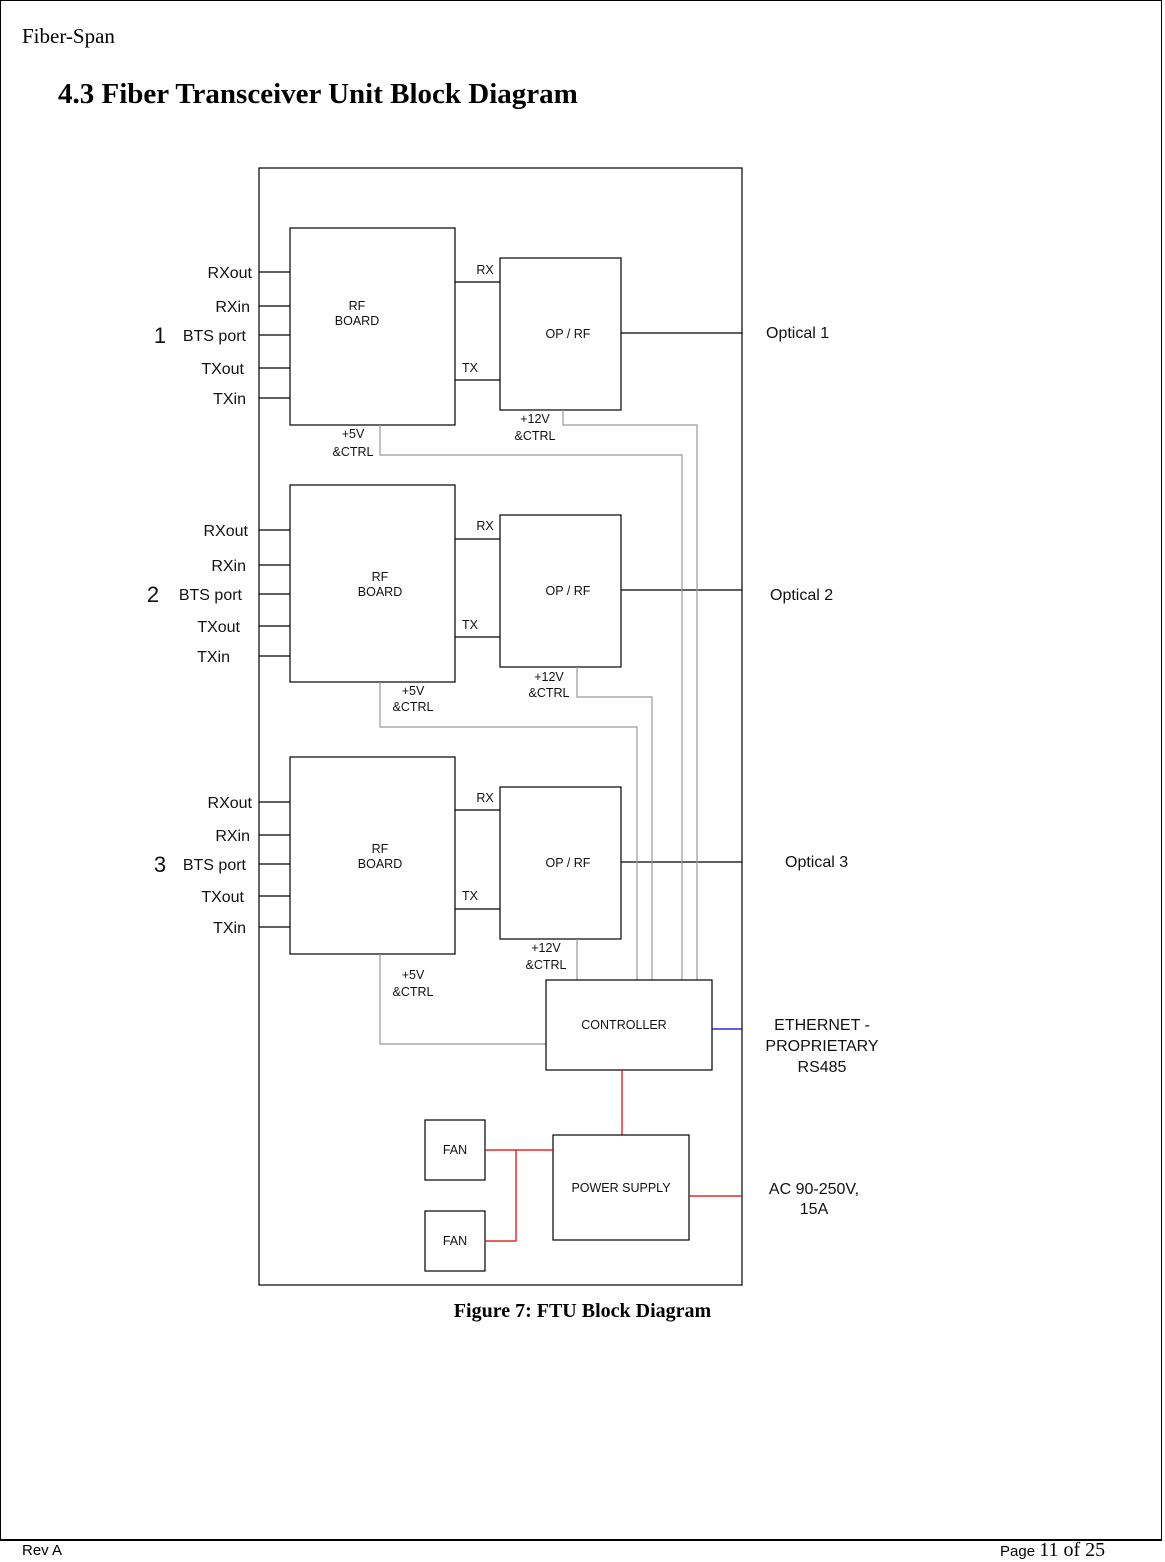 The width and height of the screenshot is (1165, 1562). Describe the element at coordinates (501, 1196) in the screenshot. I see `fan-power-wire` at that location.